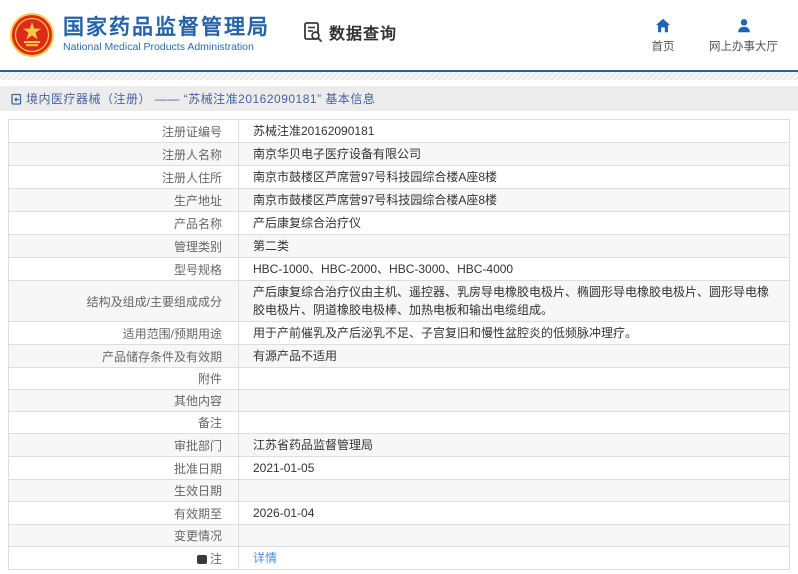 The width and height of the screenshot is (798, 574). What do you see at coordinates (514, 445) in the screenshot?
I see `row-value: 江苏省药品监督管理局` at bounding box center [514, 445].